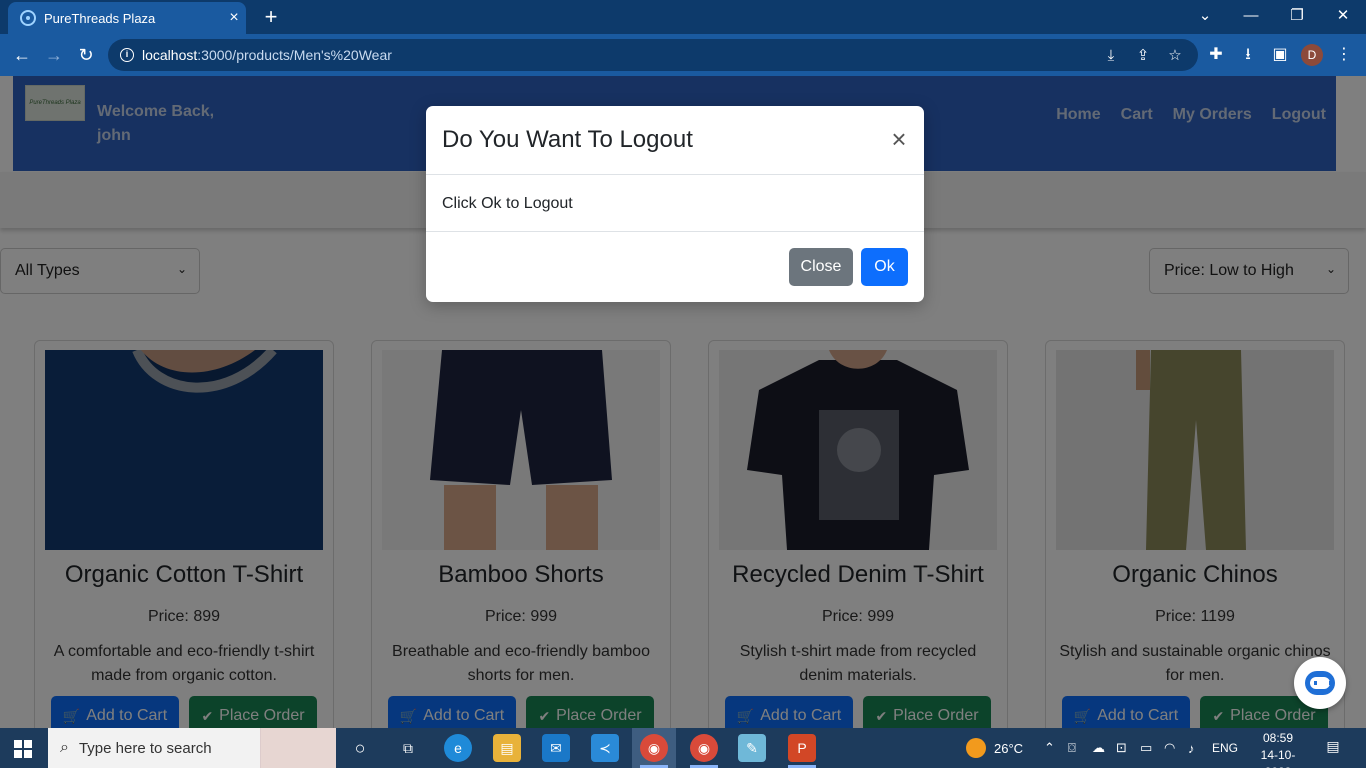  What do you see at coordinates (567, 139) in the screenshot?
I see `modal-title: Do You Want To Logout` at bounding box center [567, 139].